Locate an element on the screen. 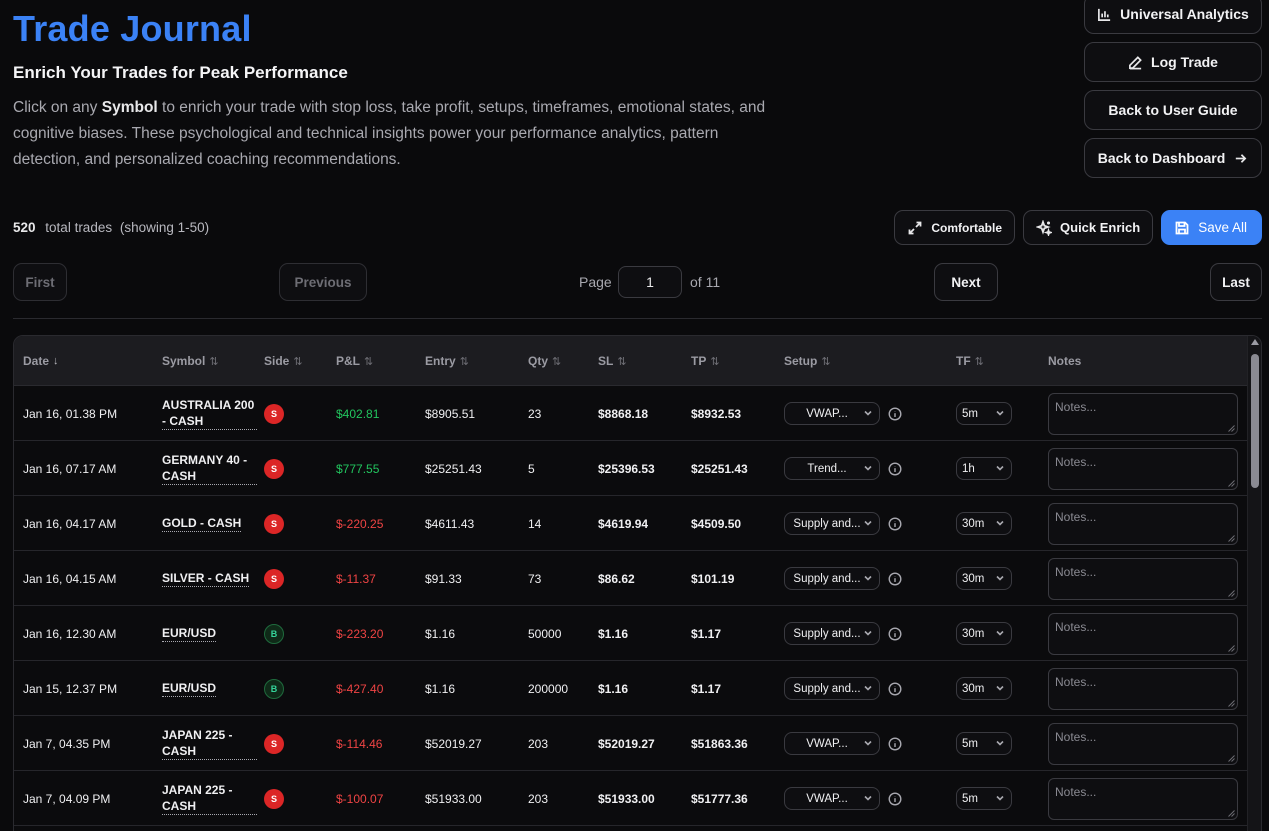 This screenshot has width=1269, height=831. description-prefix: Click on any is located at coordinates (57, 107).